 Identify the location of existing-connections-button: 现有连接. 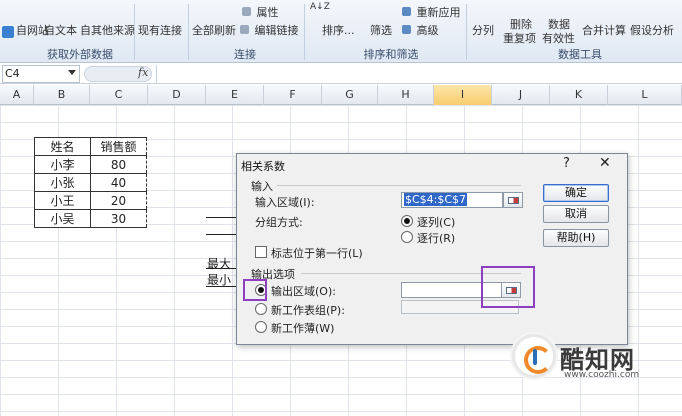
(160, 20).